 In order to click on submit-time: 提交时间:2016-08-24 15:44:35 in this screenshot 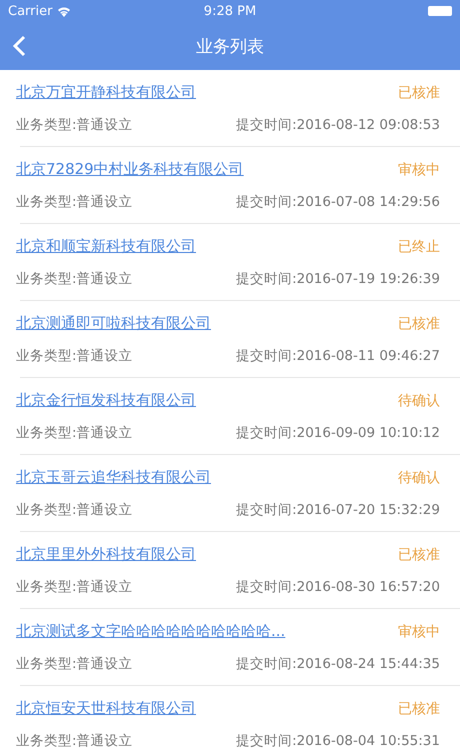, I will do `click(338, 664)`.